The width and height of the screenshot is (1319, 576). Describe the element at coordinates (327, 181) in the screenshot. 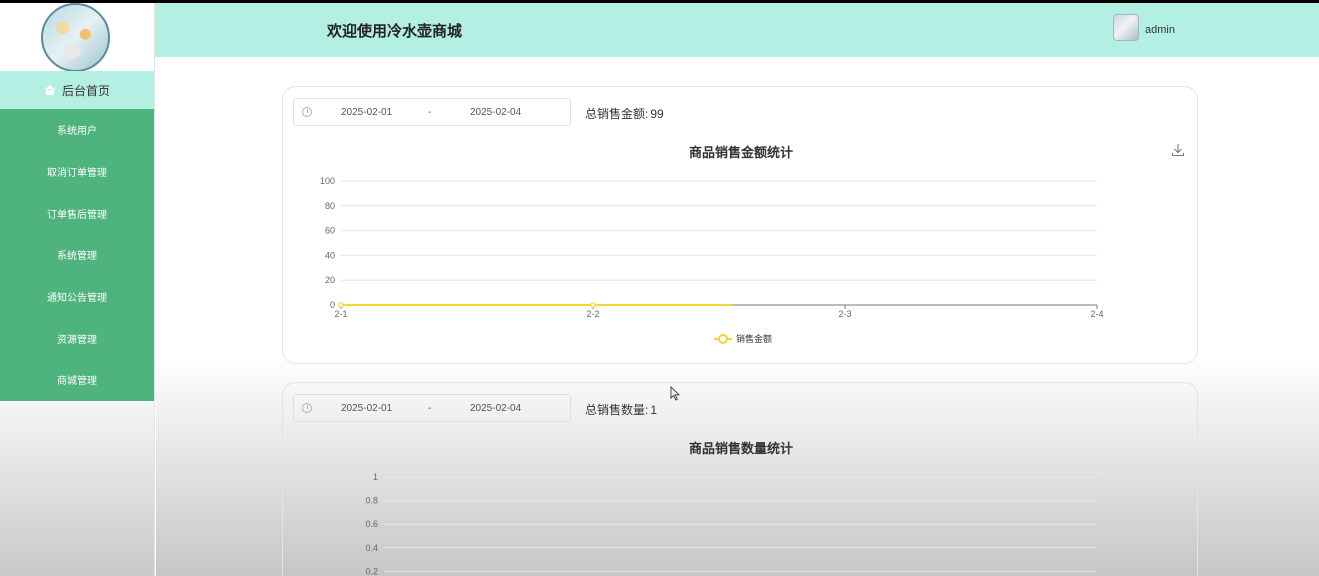

I see `y-tick-label: 100` at that location.